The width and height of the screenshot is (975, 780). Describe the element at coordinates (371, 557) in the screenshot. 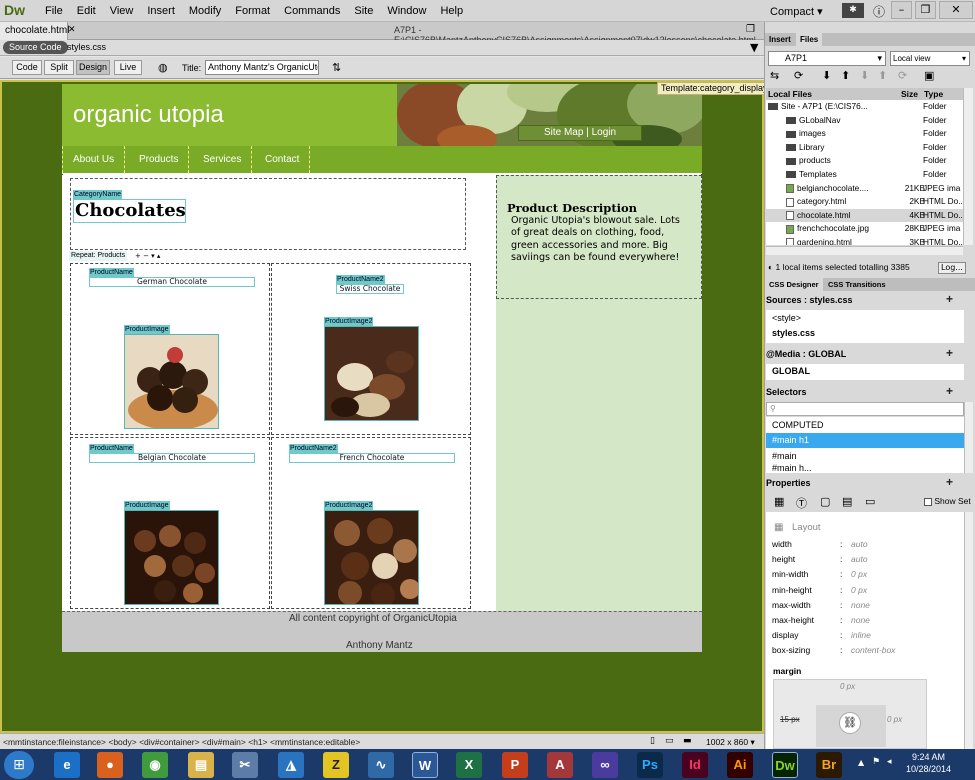

I see `french-chocolate-image` at that location.